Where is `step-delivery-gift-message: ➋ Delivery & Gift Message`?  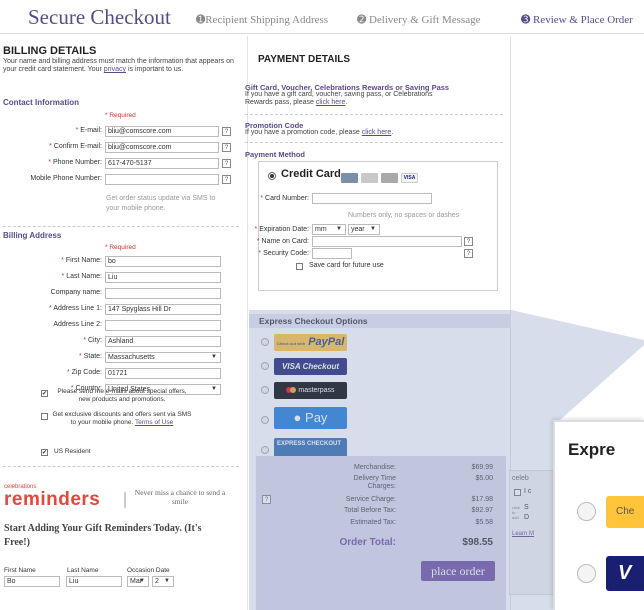 step-delivery-gift-message: ➋ Delivery & Gift Message is located at coordinates (418, 19).